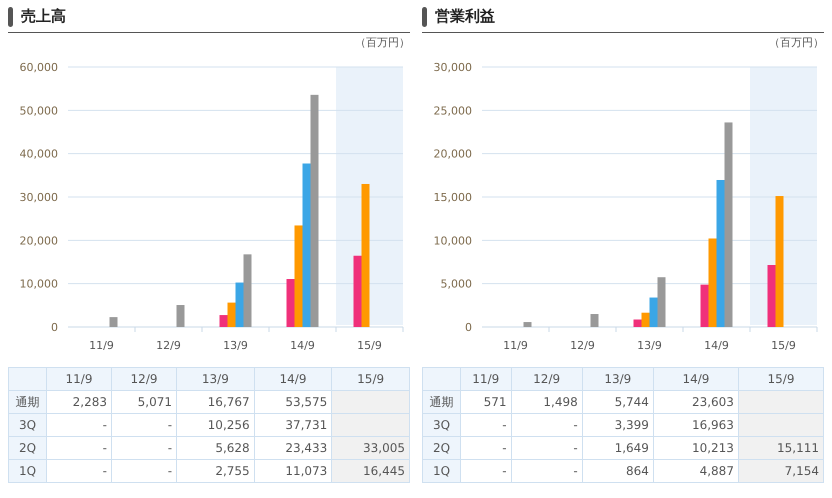  I want to click on table-cell: 23,433, so click(293, 448).